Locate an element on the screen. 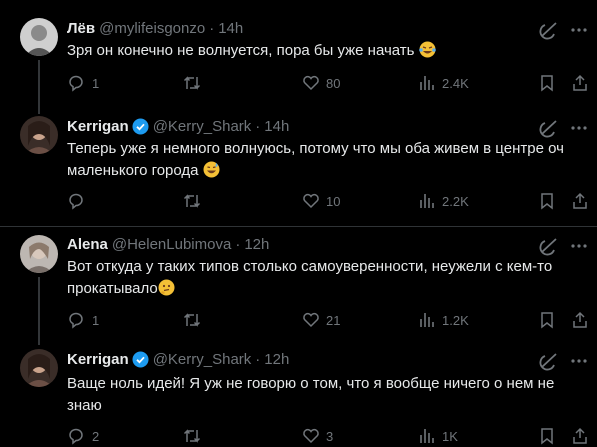 This screenshot has height=447, width=597. author-name: Лёв is located at coordinates (81, 28).